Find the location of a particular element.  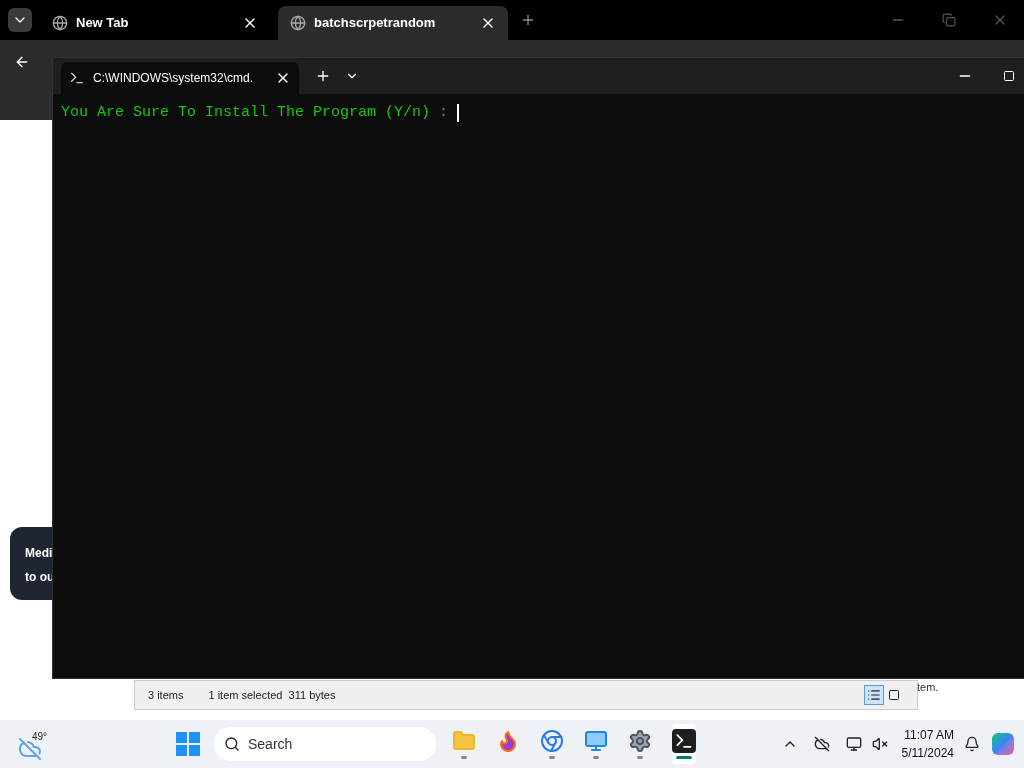

list-icon is located at coordinates (874, 695).